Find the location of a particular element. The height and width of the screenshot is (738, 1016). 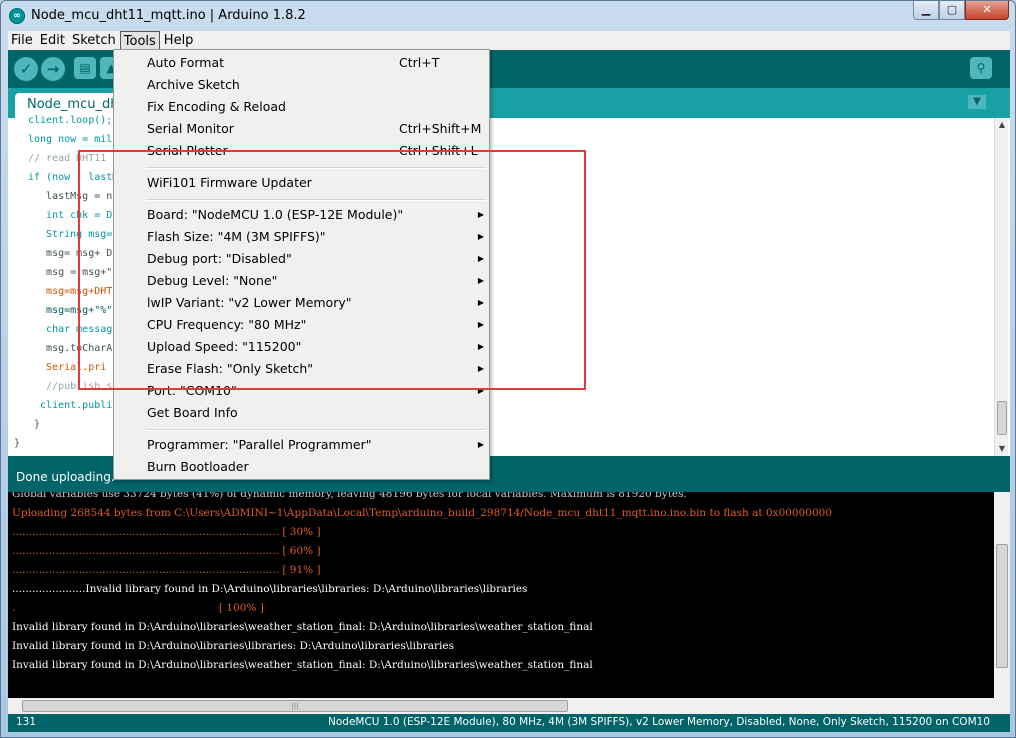

code-line: char messag is located at coordinates (70, 329).